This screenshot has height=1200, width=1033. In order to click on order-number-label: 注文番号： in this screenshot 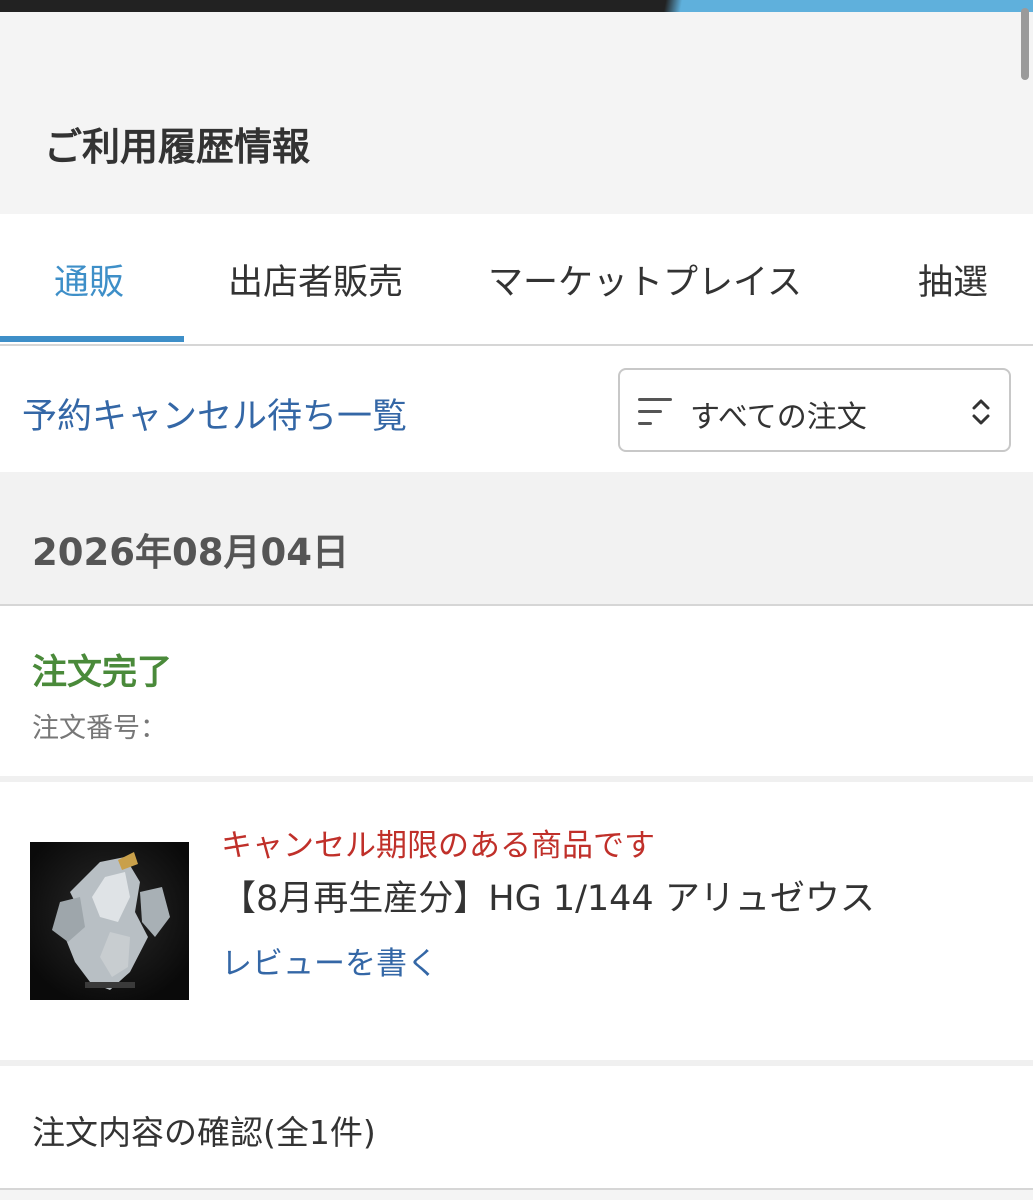, I will do `click(99, 728)`.